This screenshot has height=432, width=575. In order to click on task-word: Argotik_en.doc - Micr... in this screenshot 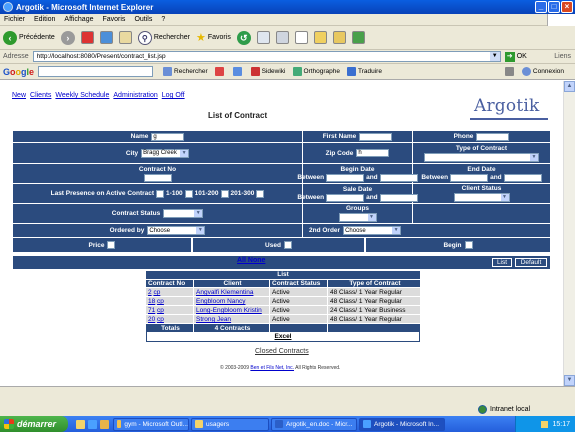, I will do `click(314, 424)`.